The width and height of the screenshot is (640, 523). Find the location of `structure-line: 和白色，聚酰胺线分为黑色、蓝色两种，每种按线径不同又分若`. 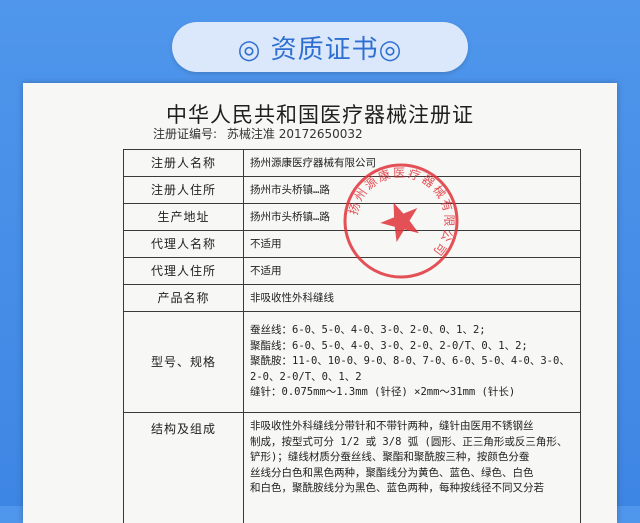

structure-line: 和白色，聚酰胺线分为黑色、蓝色两种，每种按线径不同又分若 is located at coordinates (412, 489).